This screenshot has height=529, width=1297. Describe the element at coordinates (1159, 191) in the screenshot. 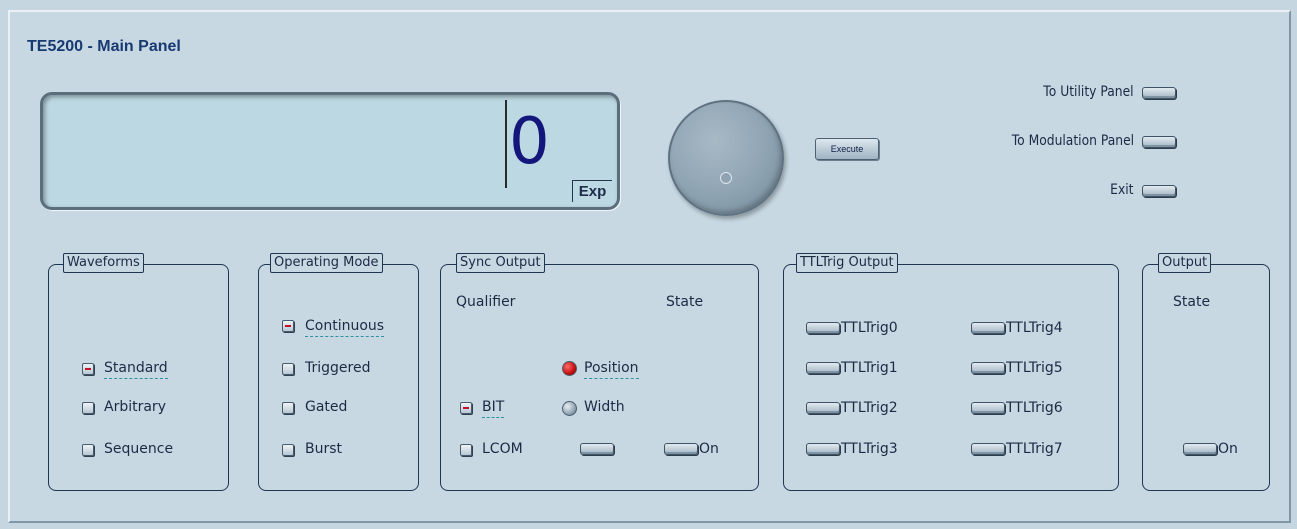

I see `exit-button` at that location.